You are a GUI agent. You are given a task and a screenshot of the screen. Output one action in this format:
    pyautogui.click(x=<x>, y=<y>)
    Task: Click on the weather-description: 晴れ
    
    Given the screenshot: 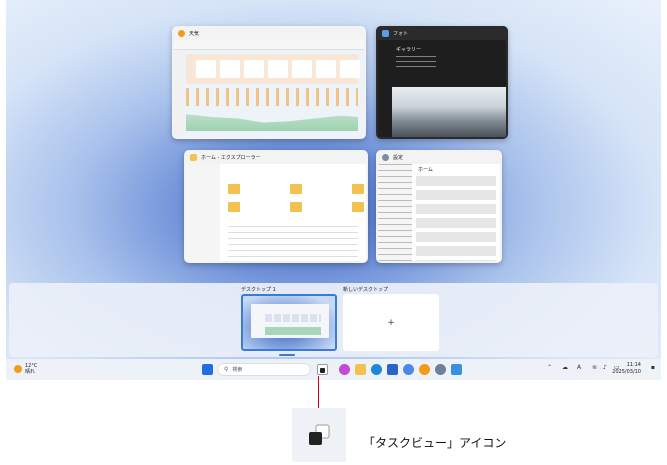 What is the action you would take?
    pyautogui.click(x=30, y=372)
    